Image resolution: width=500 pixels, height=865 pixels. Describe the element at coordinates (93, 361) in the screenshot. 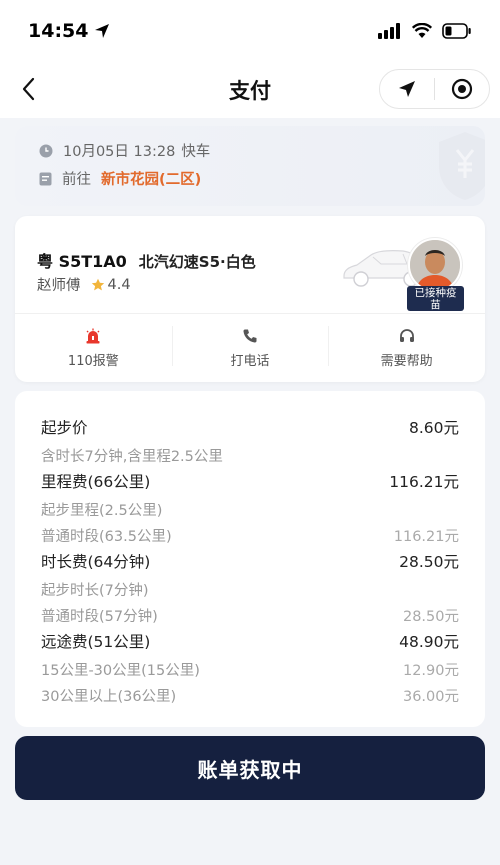

I see `alarm-label: 110报警` at that location.